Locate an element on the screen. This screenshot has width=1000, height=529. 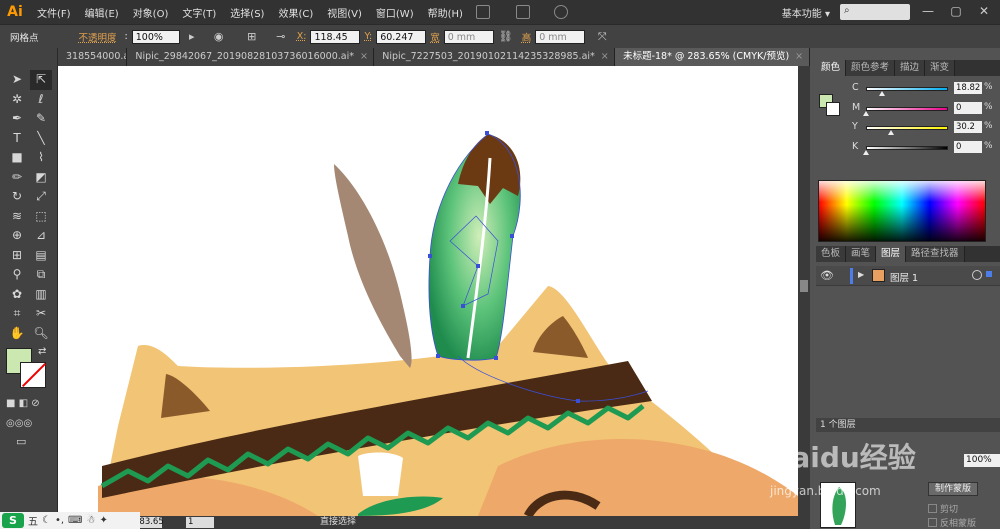
menu-item-0: 文件(F) is located at coordinates (54, 12).